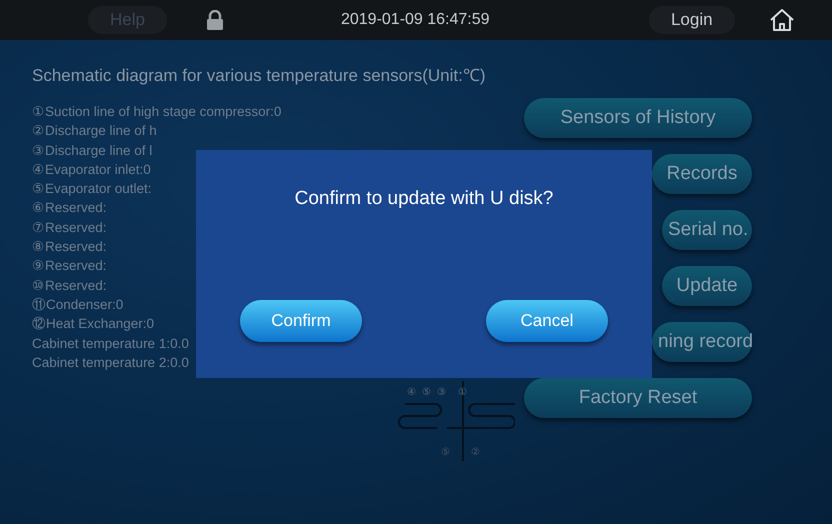 Image resolution: width=832 pixels, height=524 pixels. What do you see at coordinates (111, 363) in the screenshot?
I see `sensor-reading: Cabinet temperature 2:0.0` at bounding box center [111, 363].